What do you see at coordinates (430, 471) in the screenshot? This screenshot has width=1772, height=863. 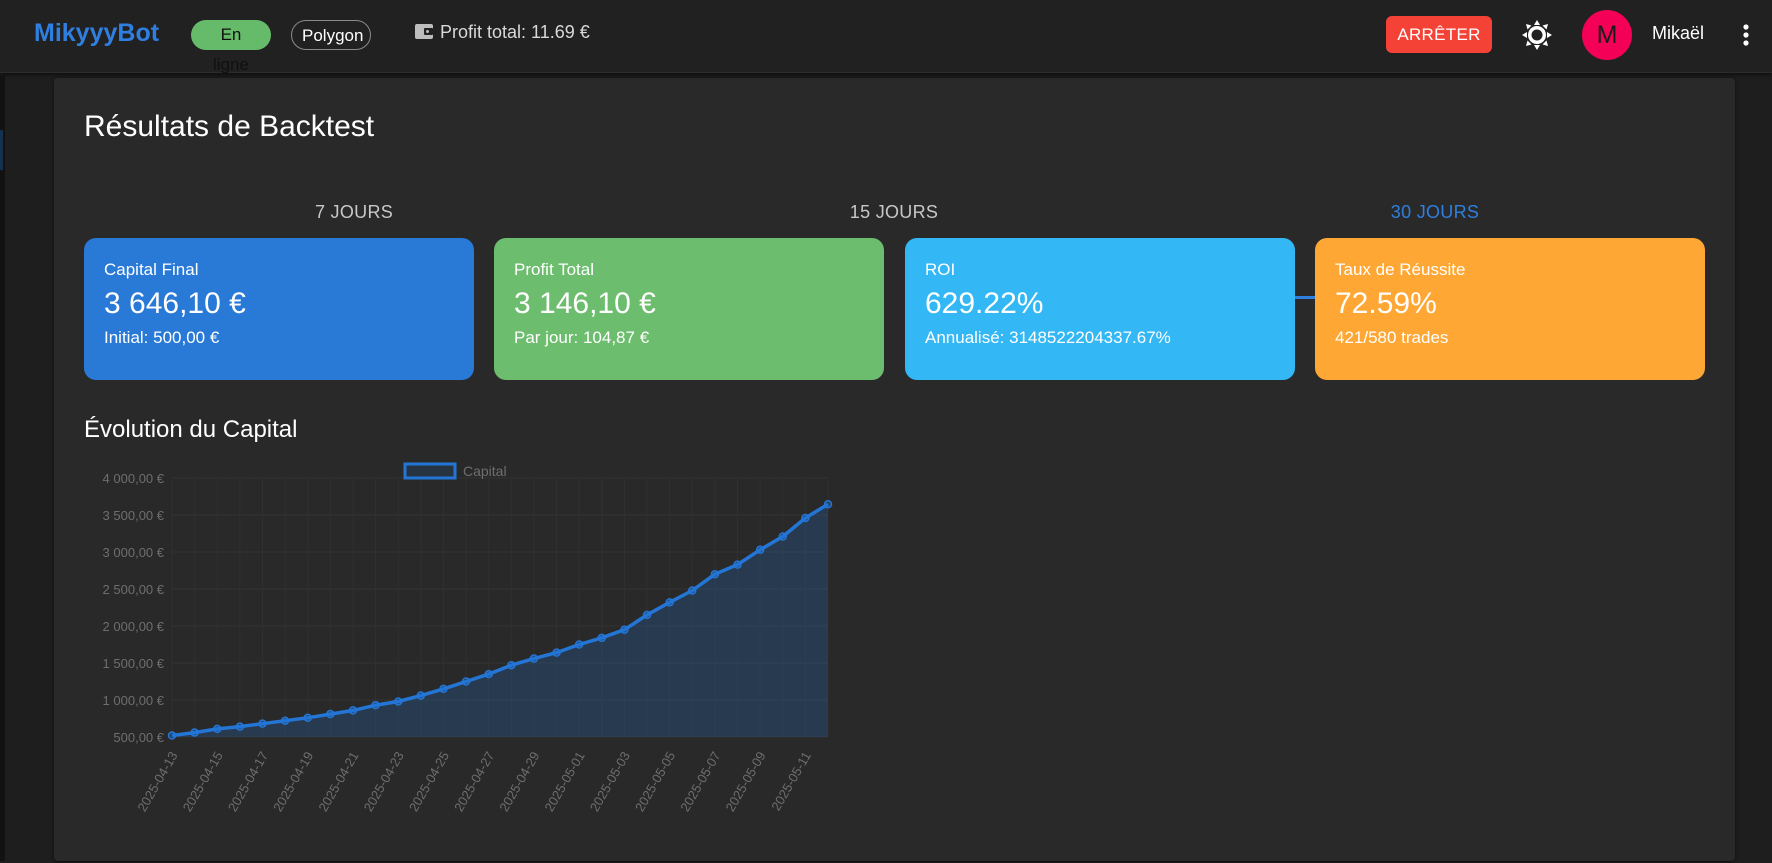 I see `legend-swatch` at bounding box center [430, 471].